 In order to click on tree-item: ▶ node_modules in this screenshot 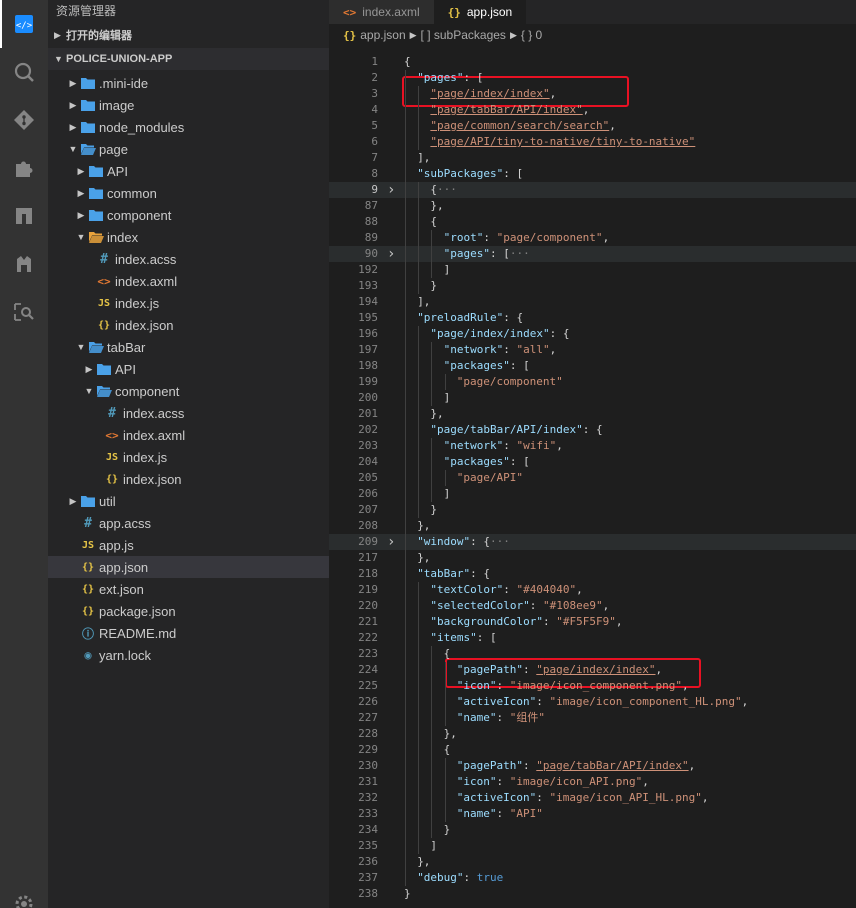, I will do `click(188, 127)`.